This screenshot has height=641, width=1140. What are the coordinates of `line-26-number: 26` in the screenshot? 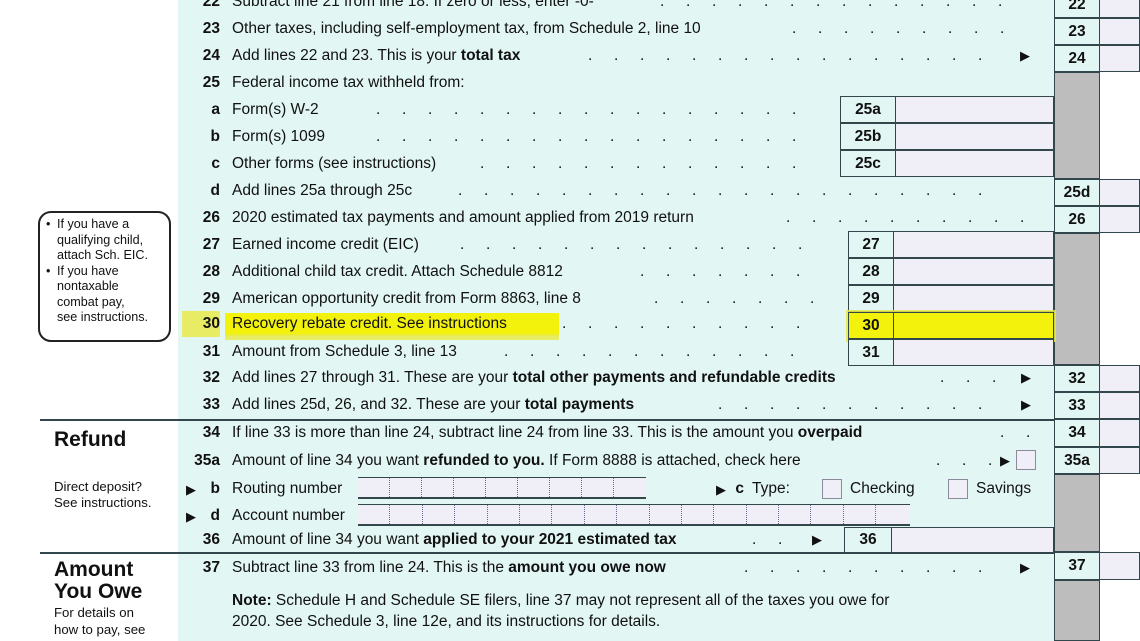 It's located at (211, 217).